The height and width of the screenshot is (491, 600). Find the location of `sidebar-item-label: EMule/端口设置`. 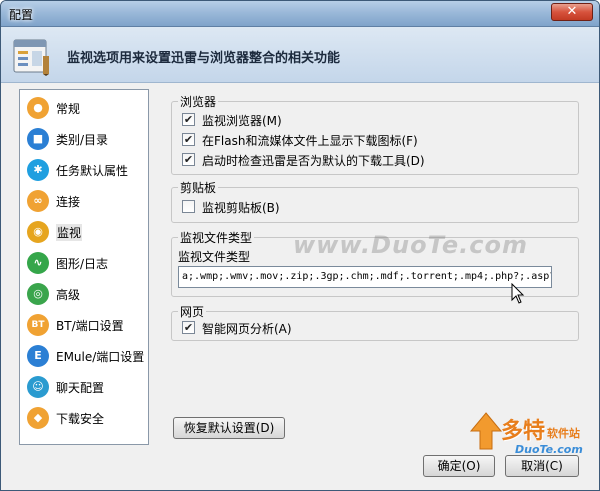

sidebar-item-label: EMule/端口设置 is located at coordinates (100, 357).